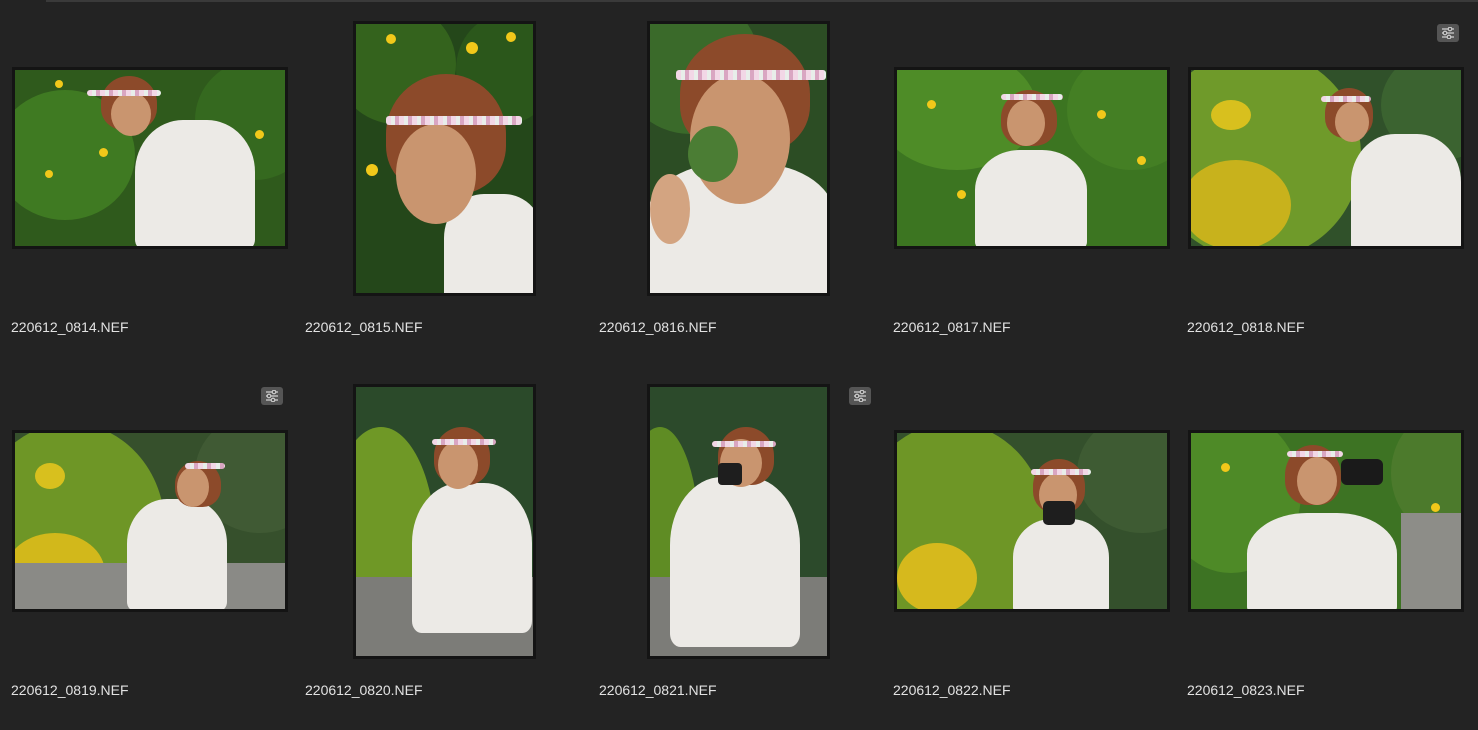  Describe the element at coordinates (952, 327) in the screenshot. I see `thumbnail-filename: 220612_0817.NEF` at that location.